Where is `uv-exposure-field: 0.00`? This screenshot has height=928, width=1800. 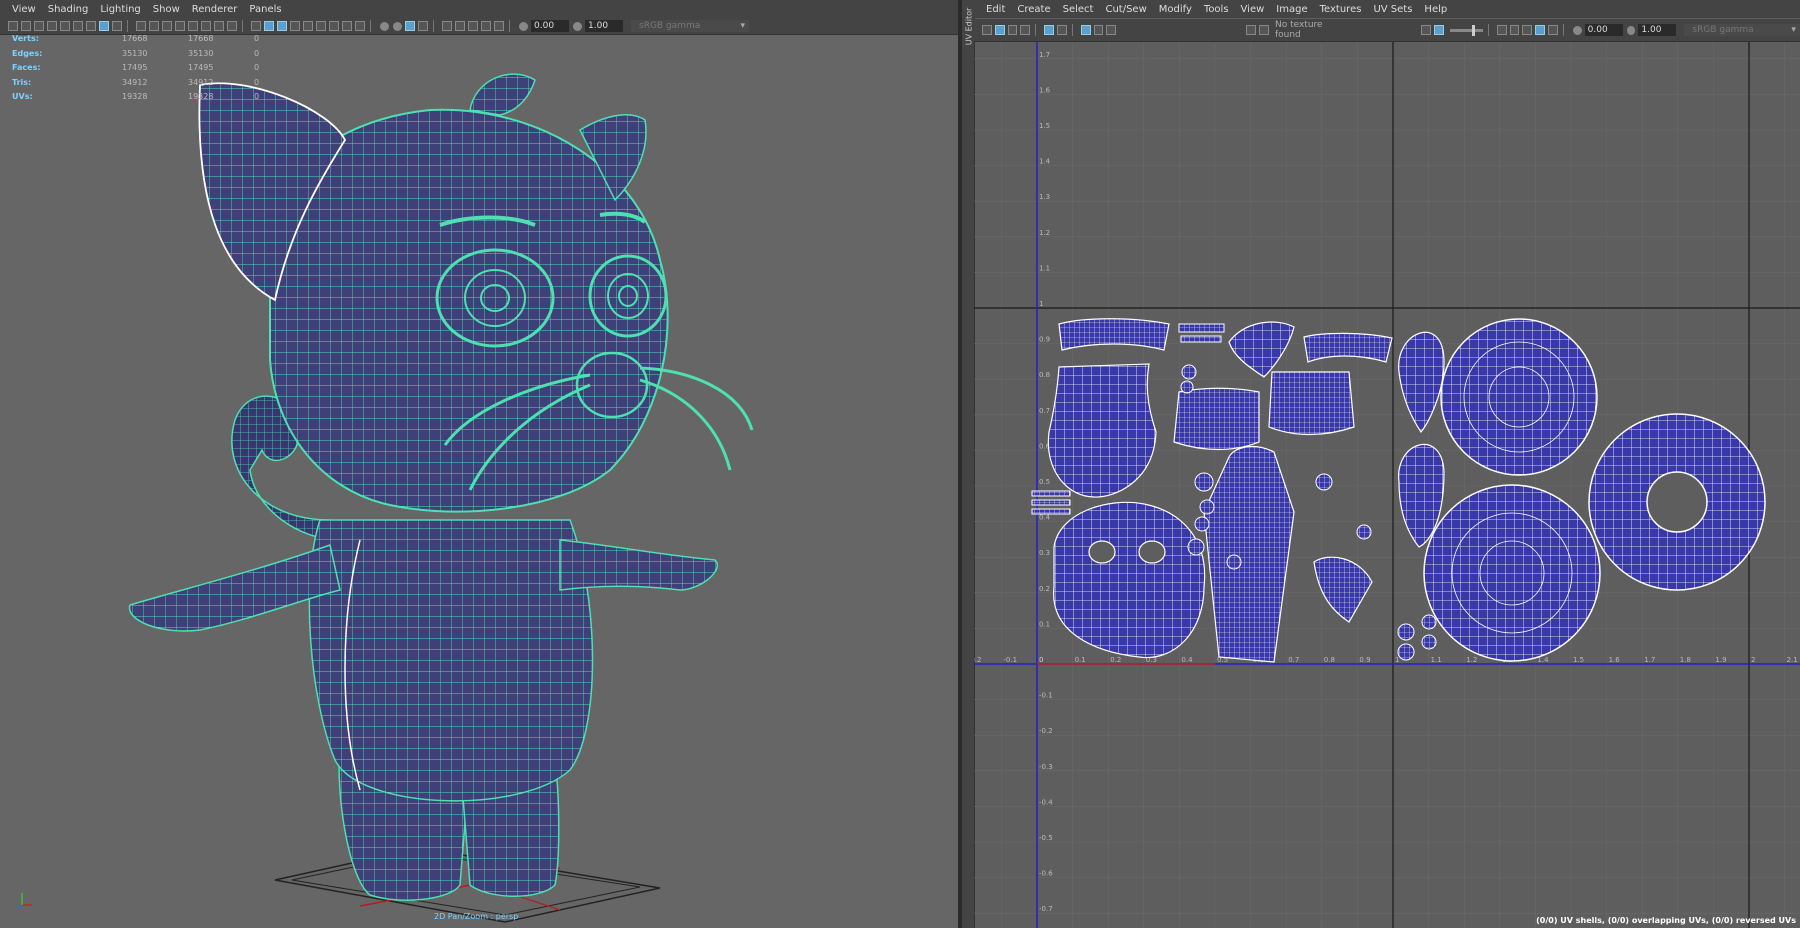 uv-exposure-field: 0.00 is located at coordinates (1603, 30).